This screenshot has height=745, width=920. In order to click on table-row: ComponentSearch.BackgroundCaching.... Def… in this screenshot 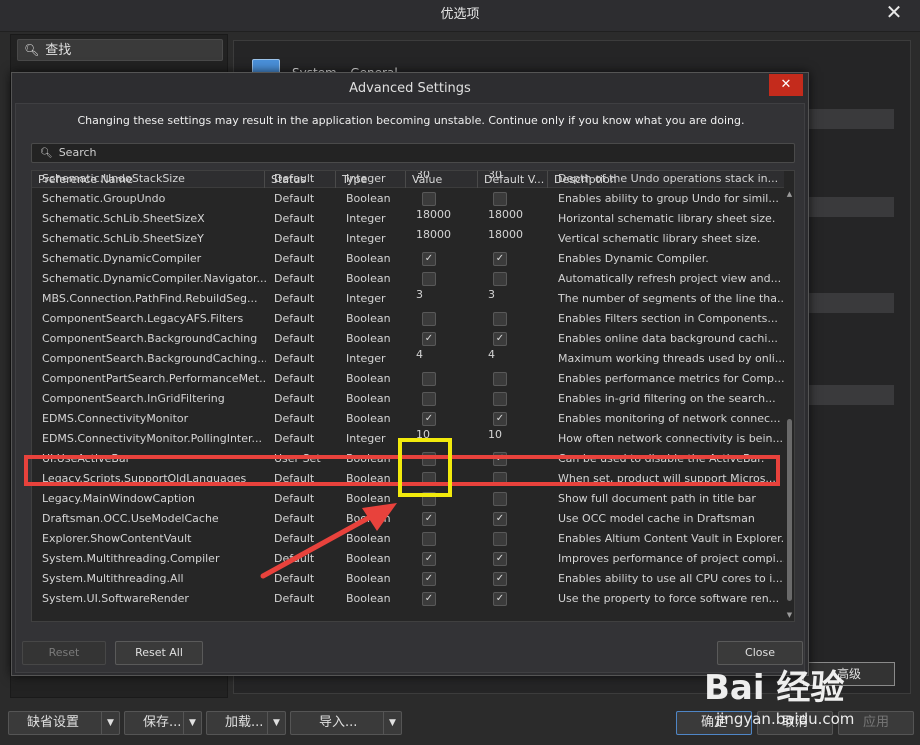, I will do `click(408, 359)`.